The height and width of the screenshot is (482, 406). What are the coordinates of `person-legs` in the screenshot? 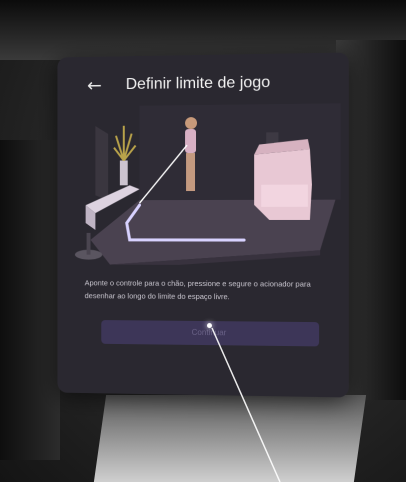 It's located at (191, 172).